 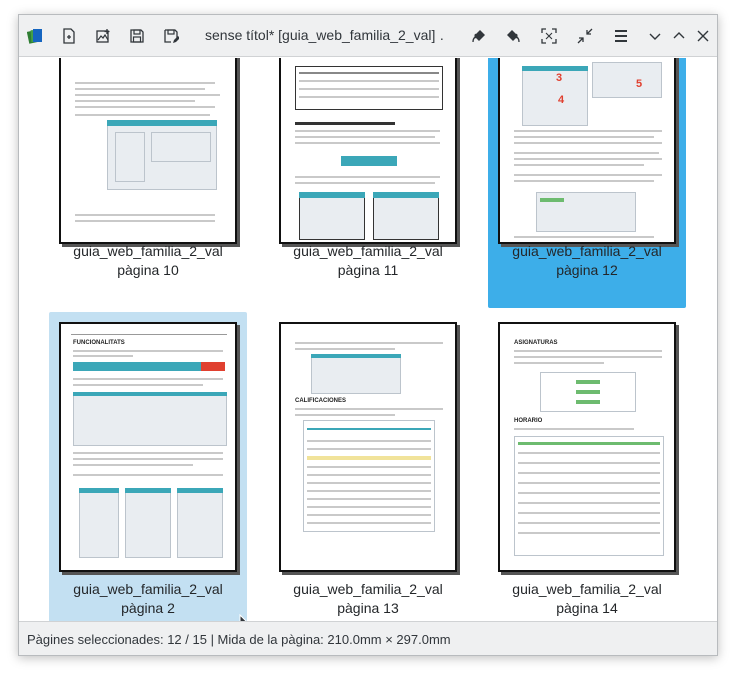 What do you see at coordinates (528, 421) in the screenshot?
I see `thumbnail-heading: HORARIO` at bounding box center [528, 421].